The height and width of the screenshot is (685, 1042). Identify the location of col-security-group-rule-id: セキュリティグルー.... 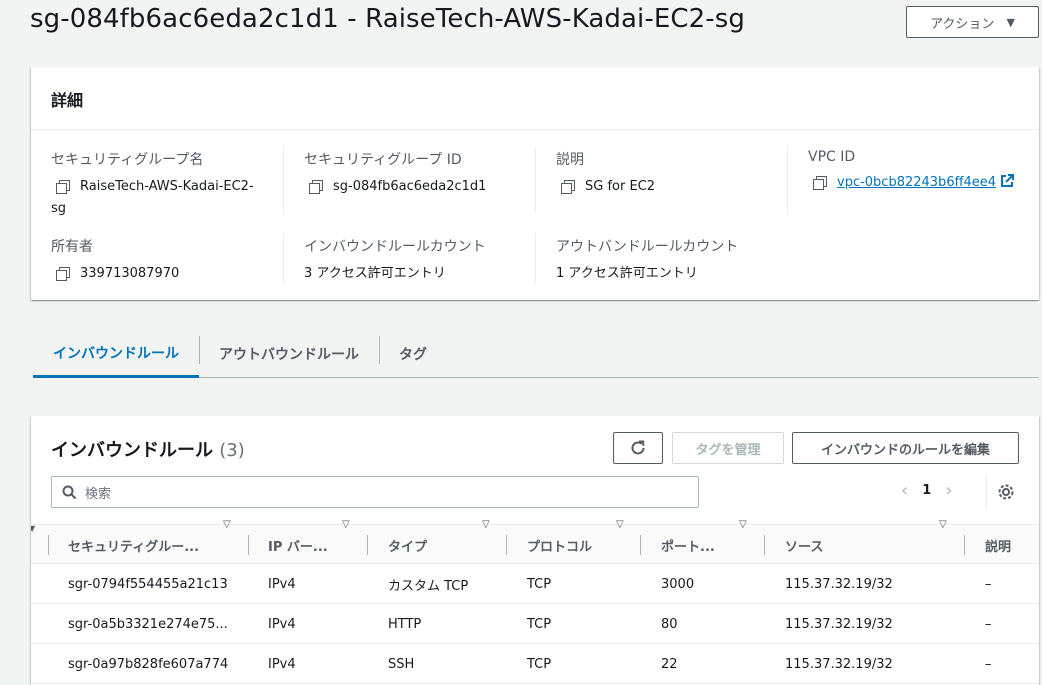
(133, 545).